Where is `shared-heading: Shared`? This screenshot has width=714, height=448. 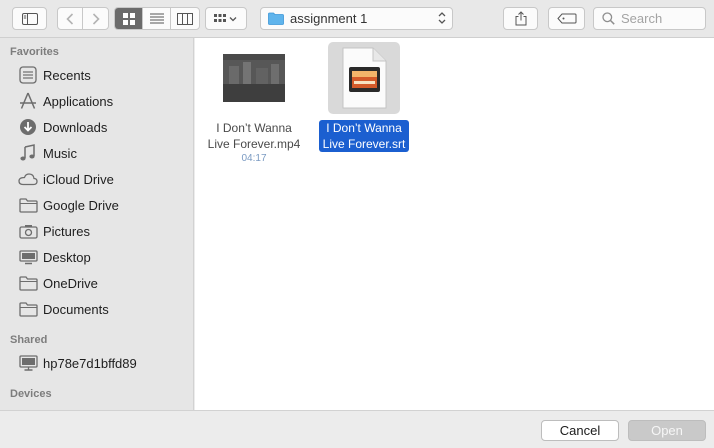 shared-heading: Shared is located at coordinates (29, 340).